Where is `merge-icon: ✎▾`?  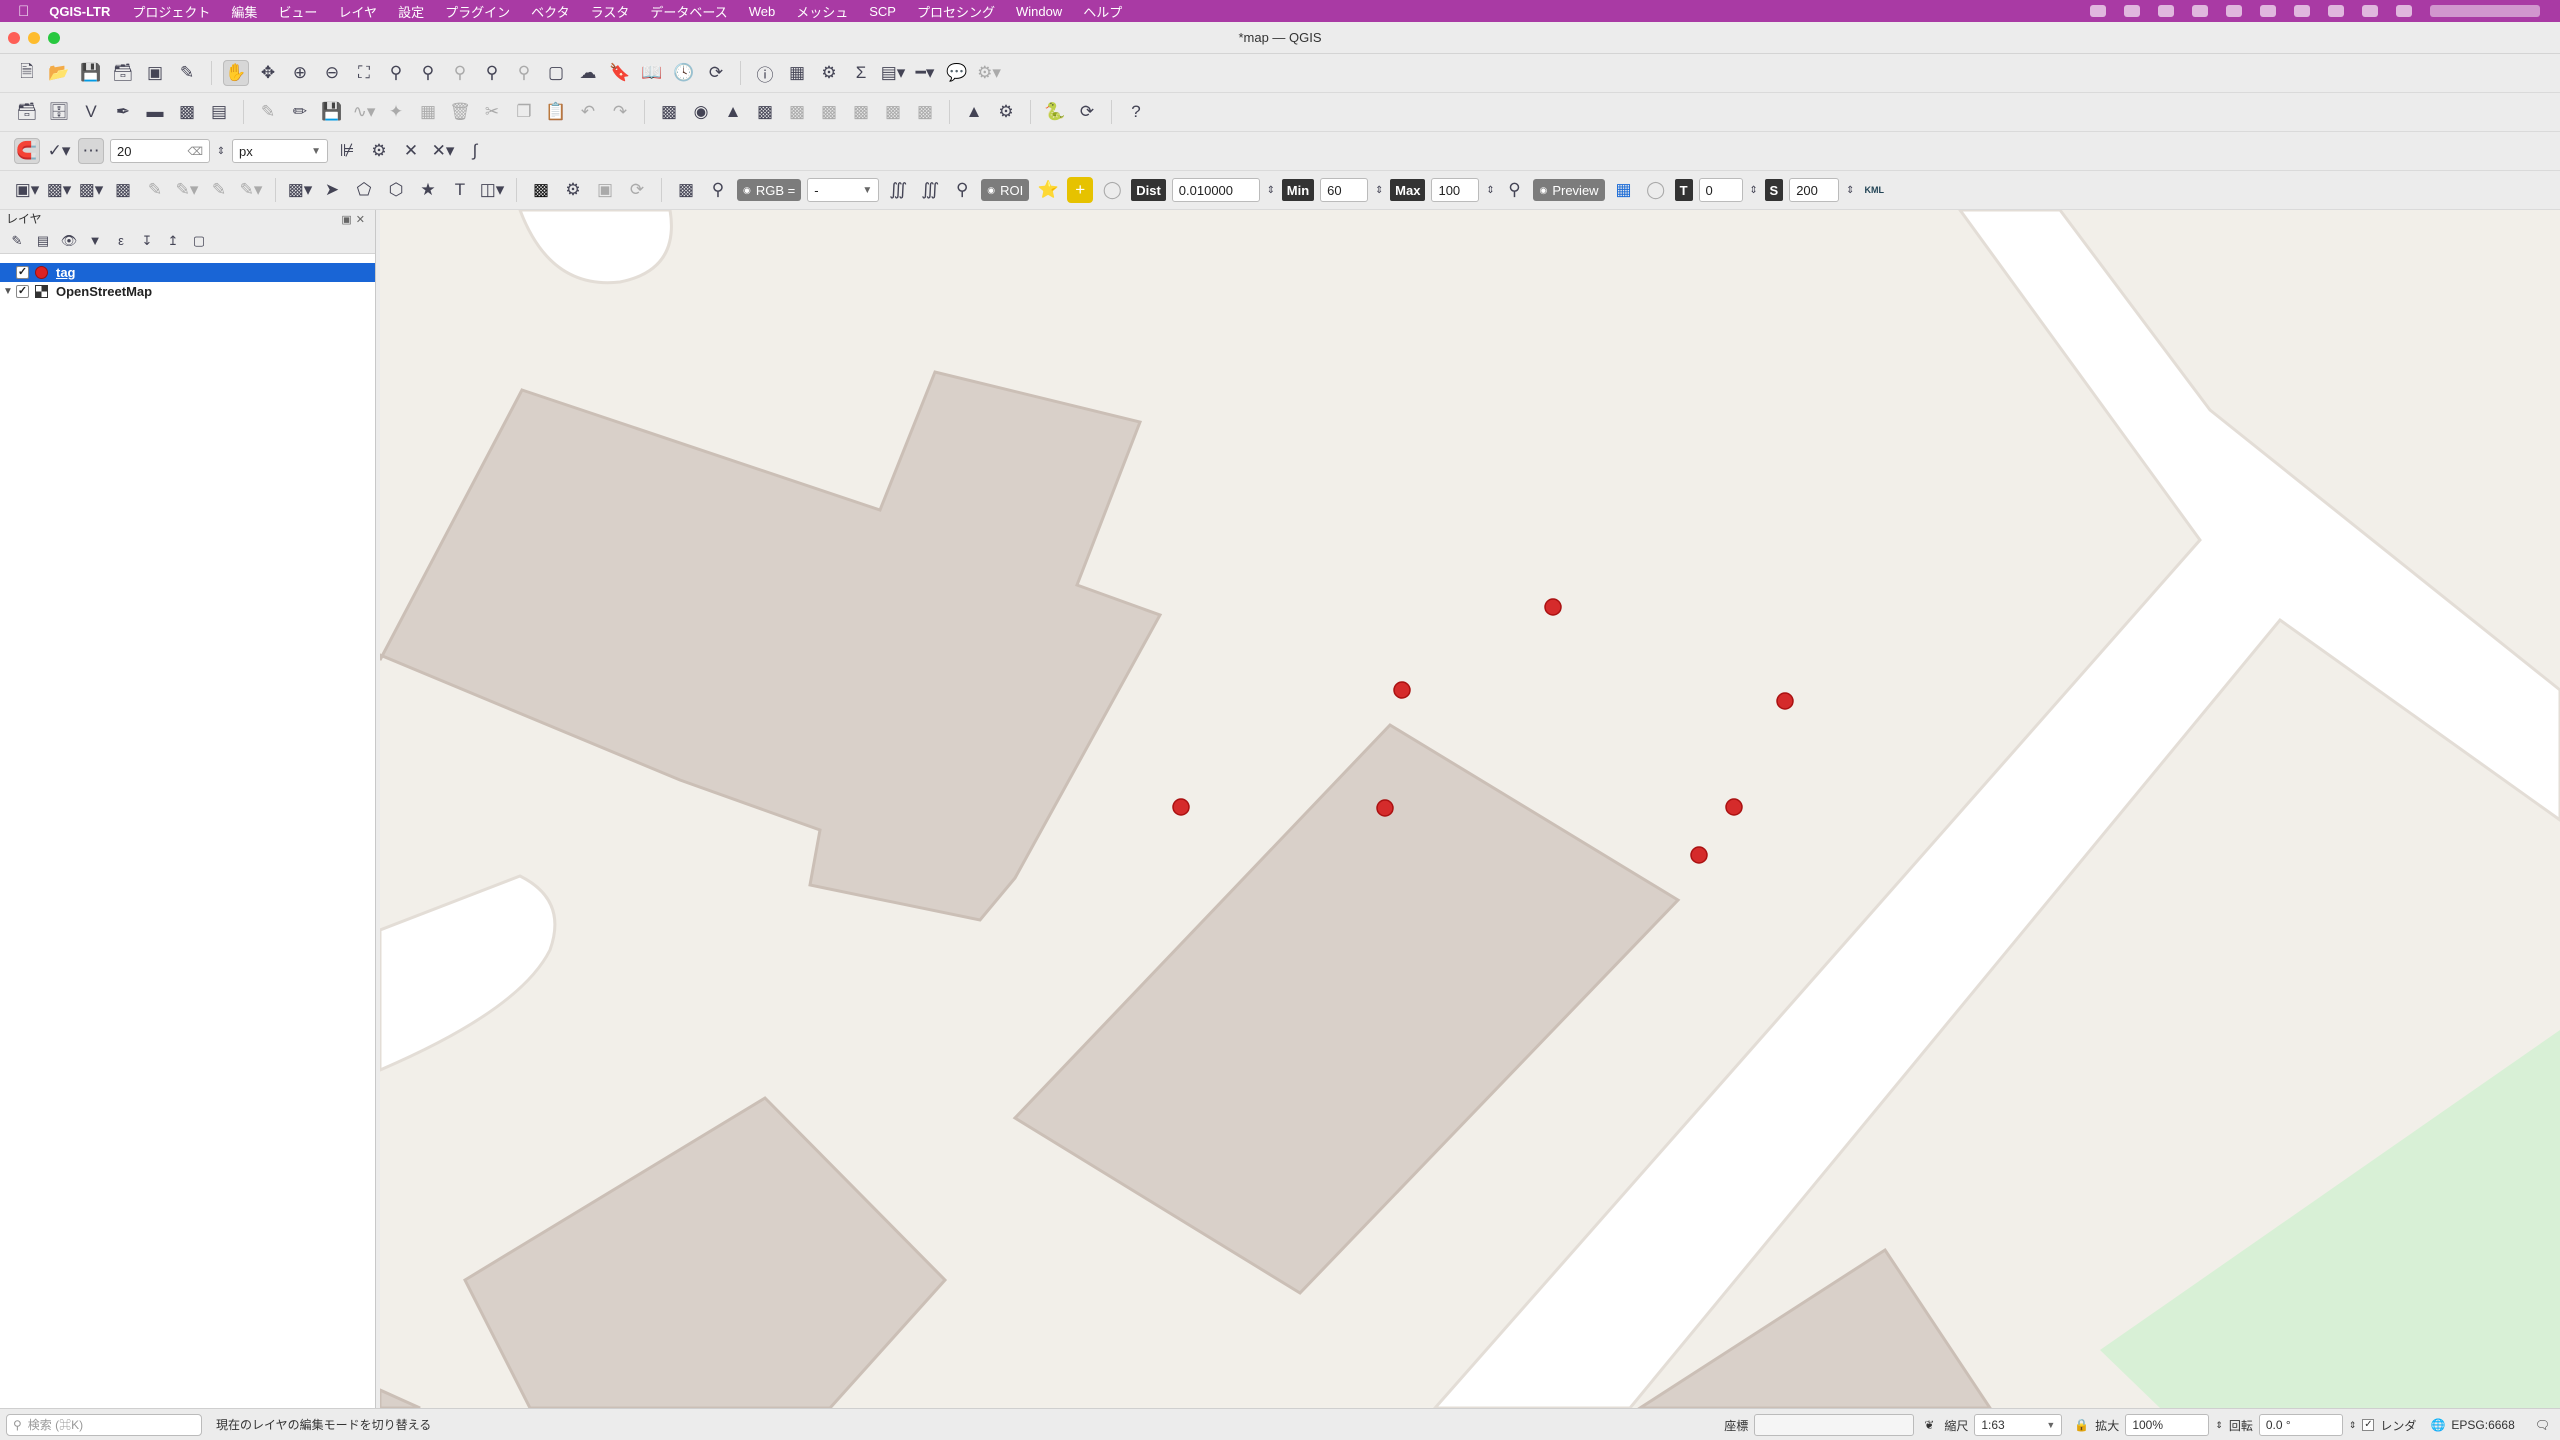 merge-icon: ✎▾ is located at coordinates (251, 190).